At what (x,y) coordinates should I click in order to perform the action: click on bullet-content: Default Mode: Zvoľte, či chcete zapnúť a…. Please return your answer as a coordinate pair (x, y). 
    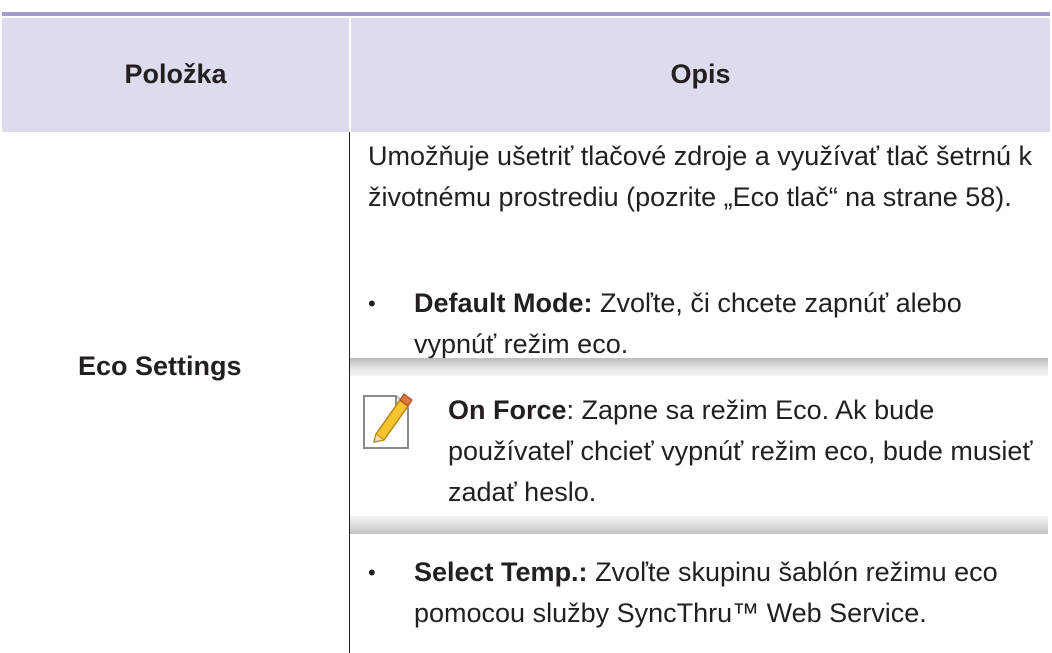
    Looking at the image, I should click on (727, 324).